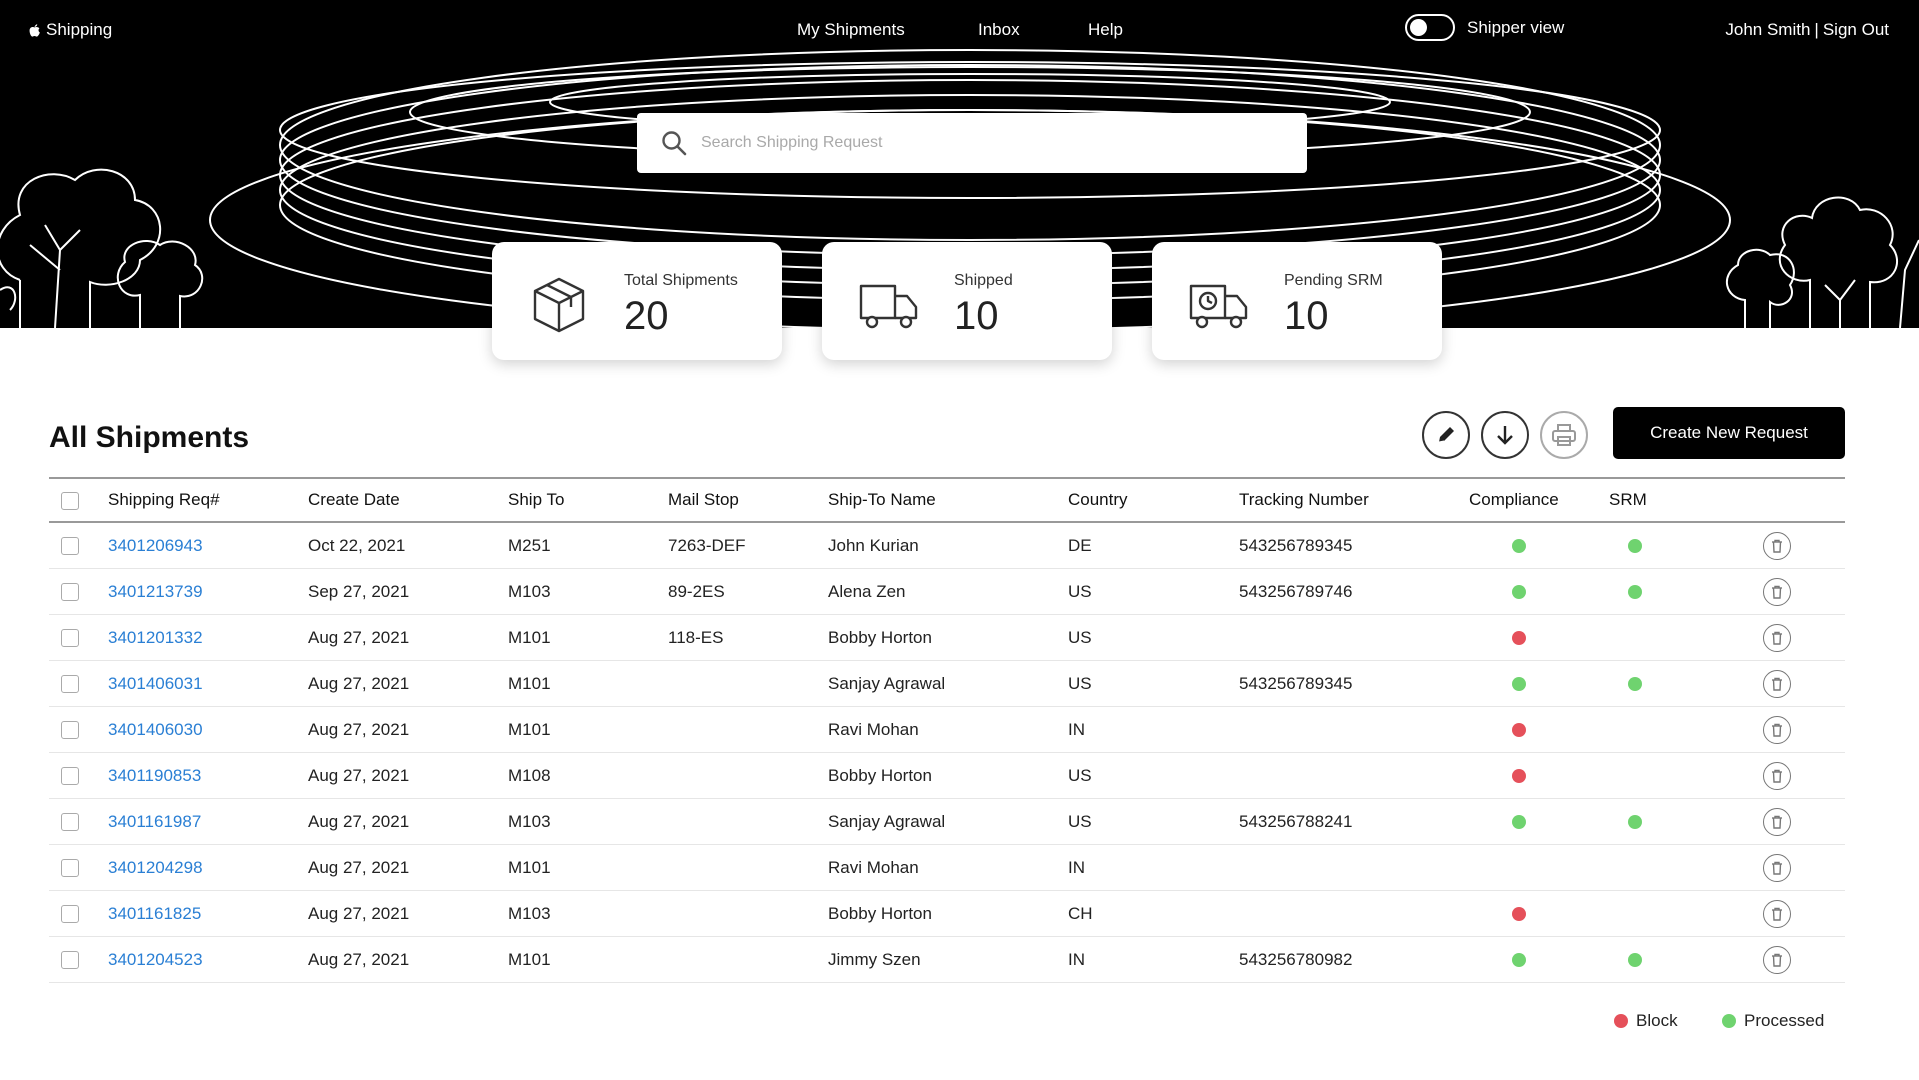 The height and width of the screenshot is (1080, 1919). What do you see at coordinates (947, 867) in the screenshot?
I see `table-row: 3401204298 Aug 27, 2021 M101 Ravi Mohan IN` at bounding box center [947, 867].